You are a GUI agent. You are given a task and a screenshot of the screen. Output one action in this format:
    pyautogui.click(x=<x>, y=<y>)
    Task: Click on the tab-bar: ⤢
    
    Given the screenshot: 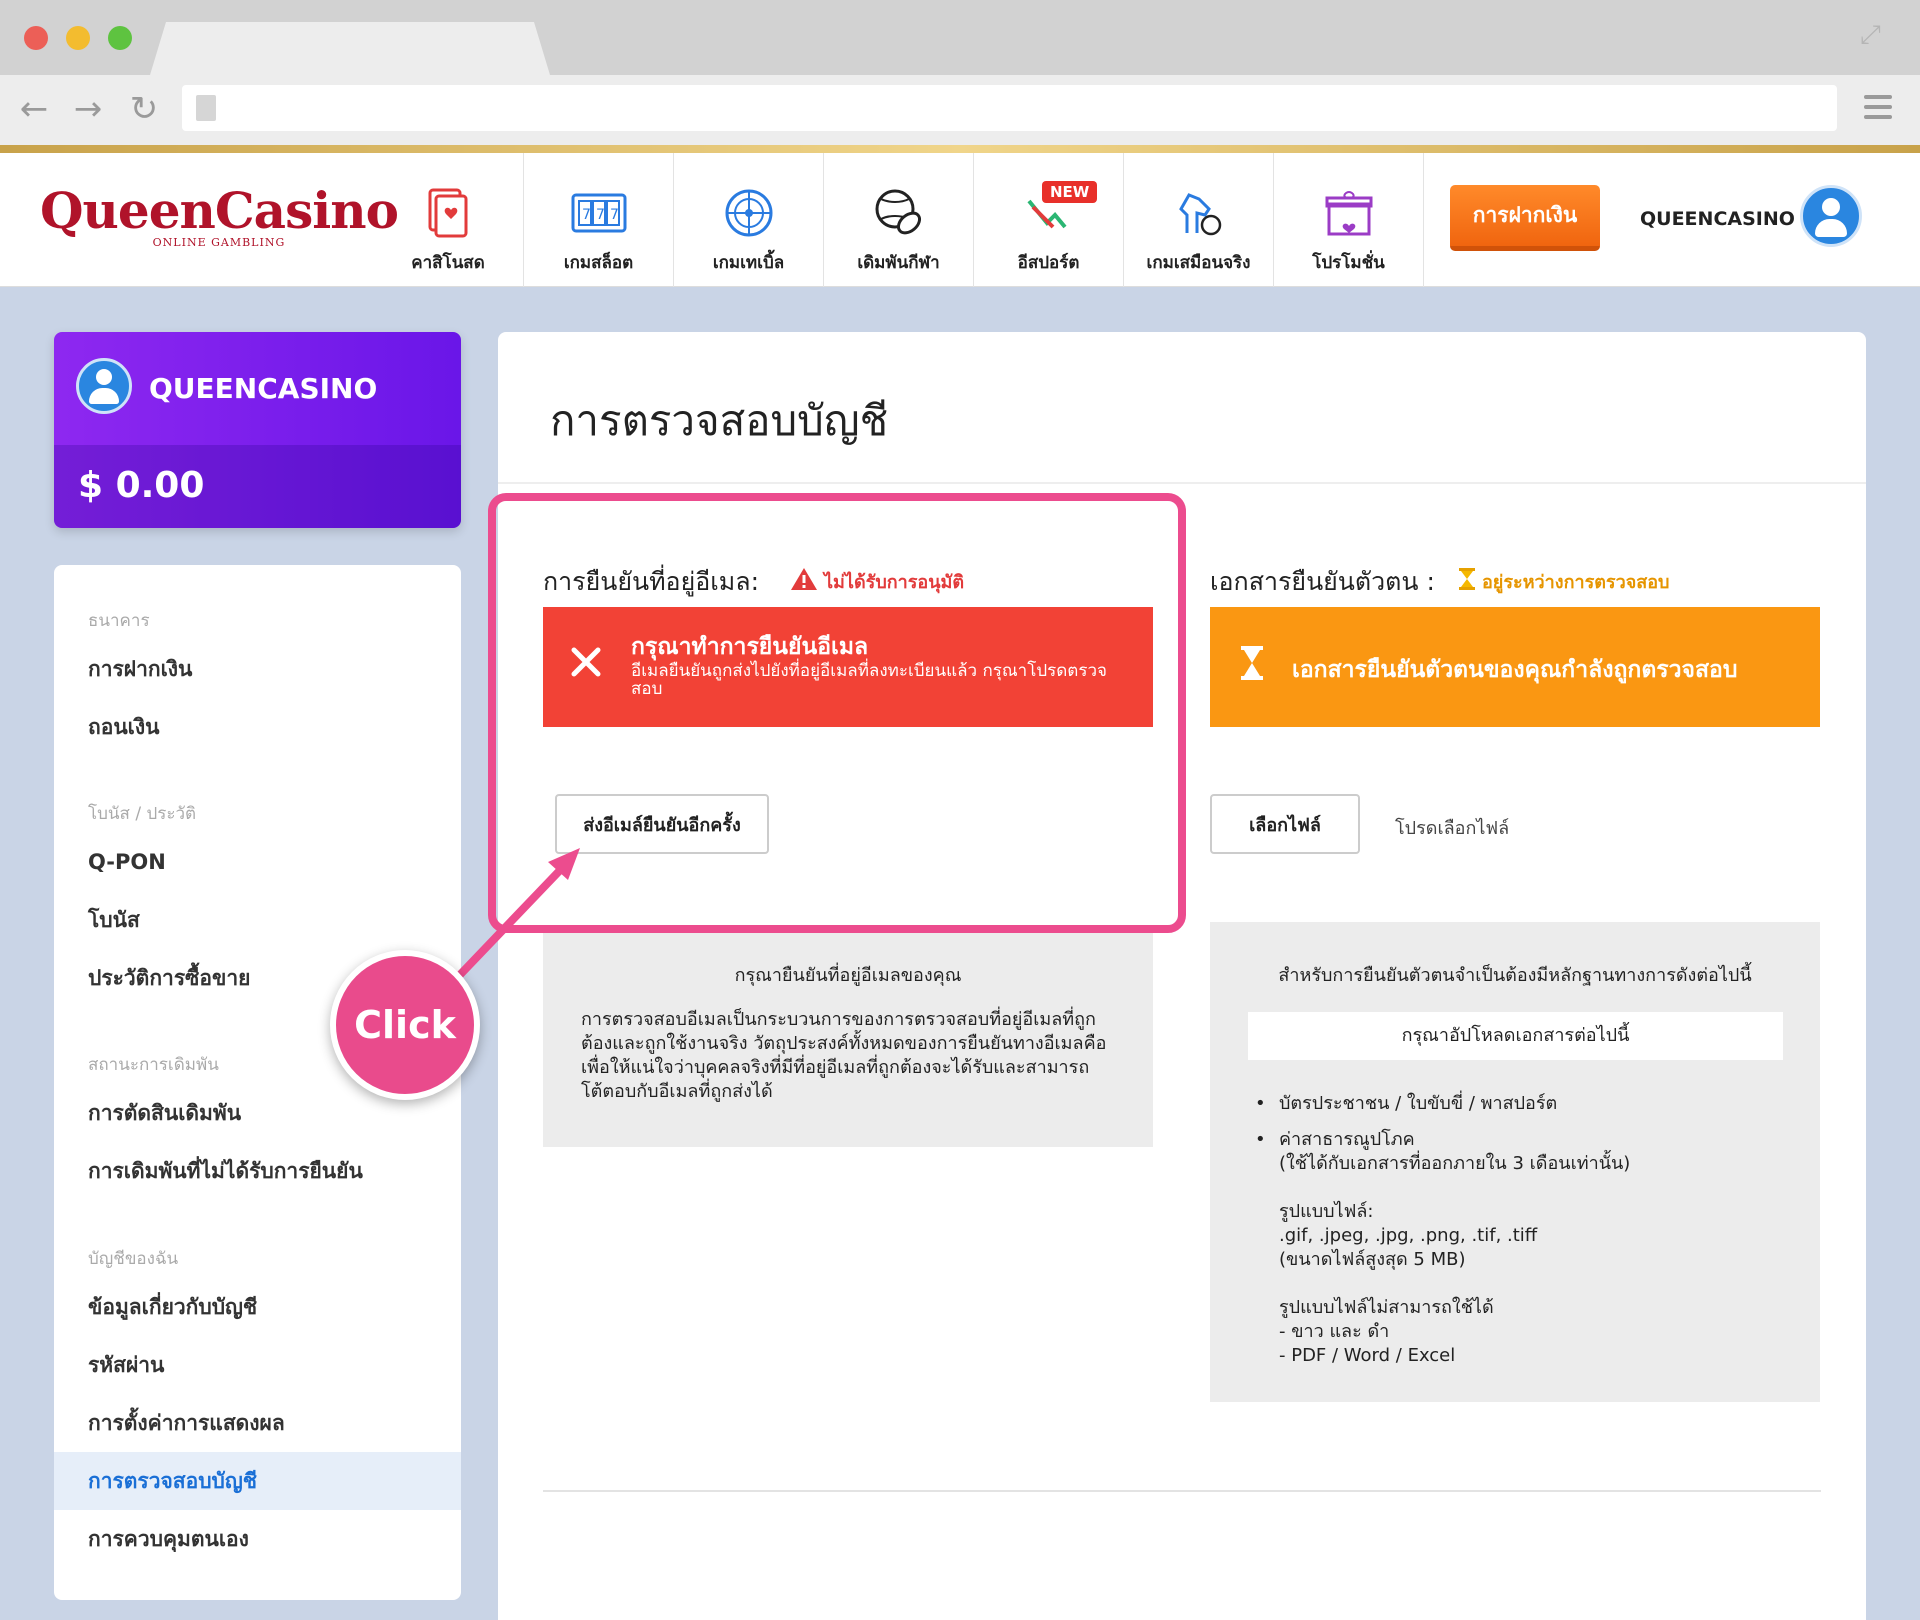 What is the action you would take?
    pyautogui.click(x=960, y=37)
    